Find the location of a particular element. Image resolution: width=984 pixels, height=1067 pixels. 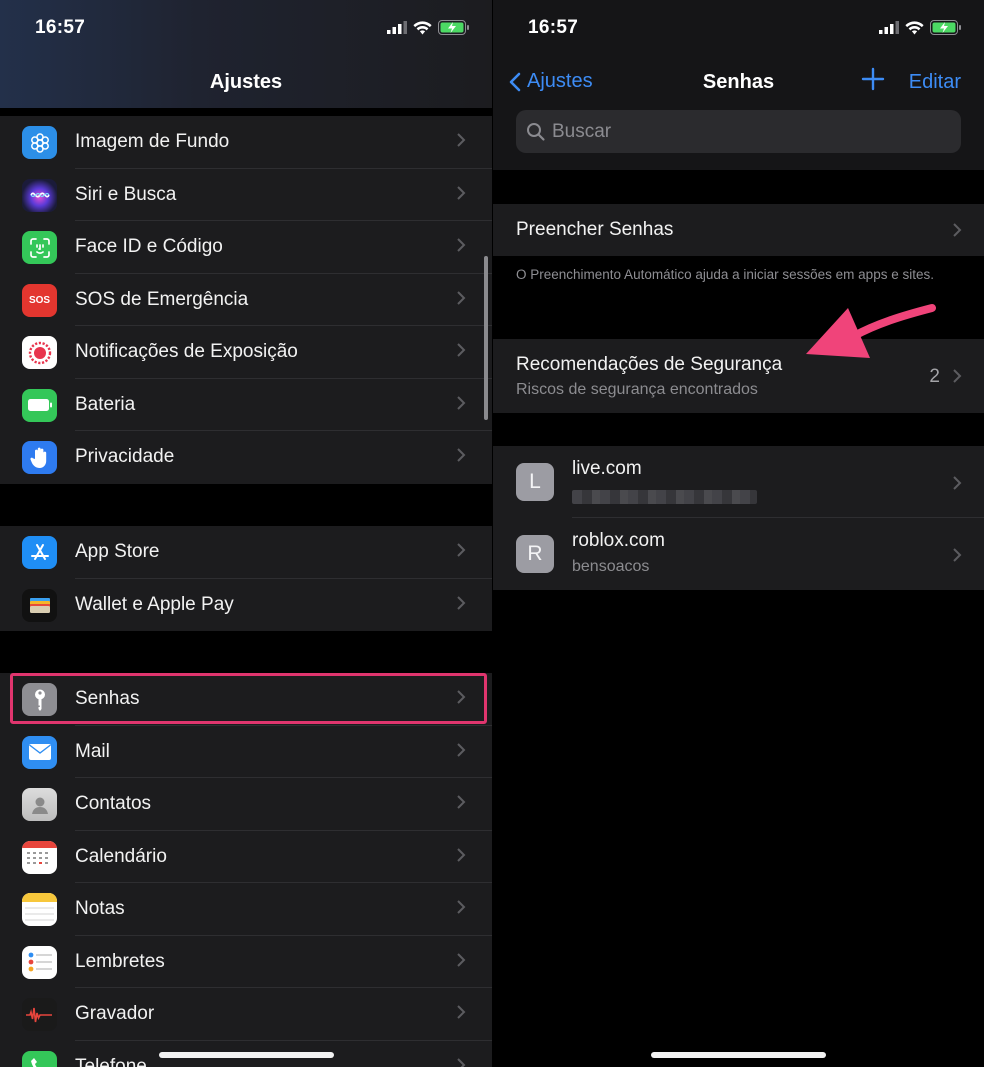

add-password-button is located at coordinates (873, 79).